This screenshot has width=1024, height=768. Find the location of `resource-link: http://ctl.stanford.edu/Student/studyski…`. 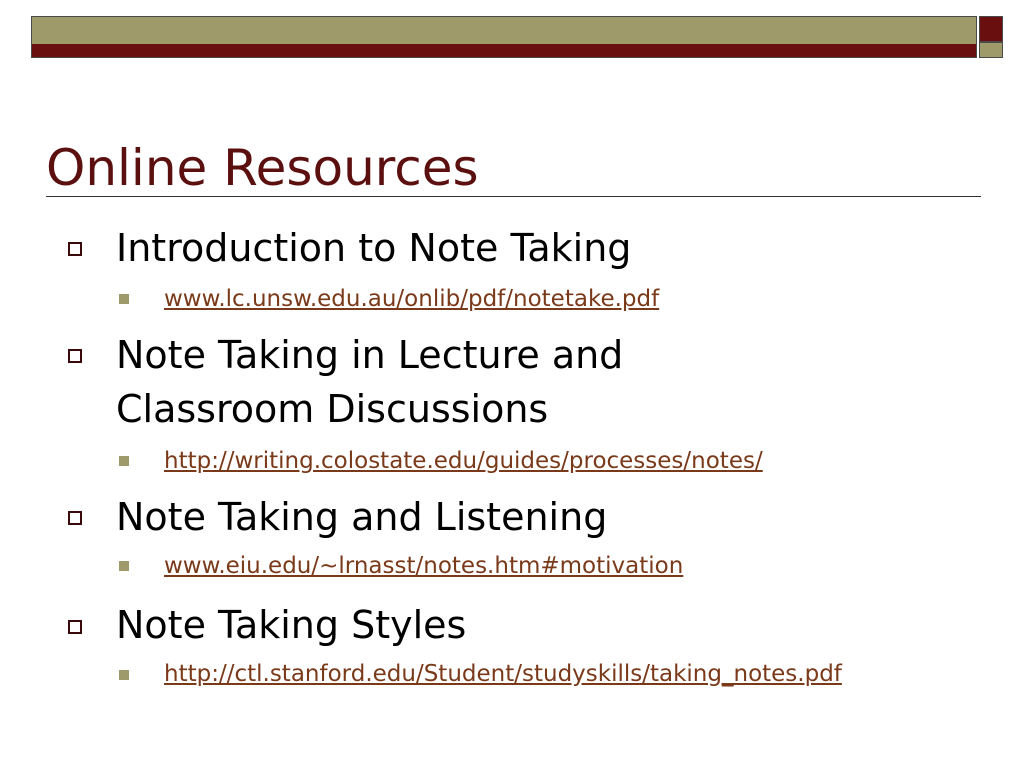

resource-link: http://ctl.stanford.edu/Student/studyski… is located at coordinates (554, 674).